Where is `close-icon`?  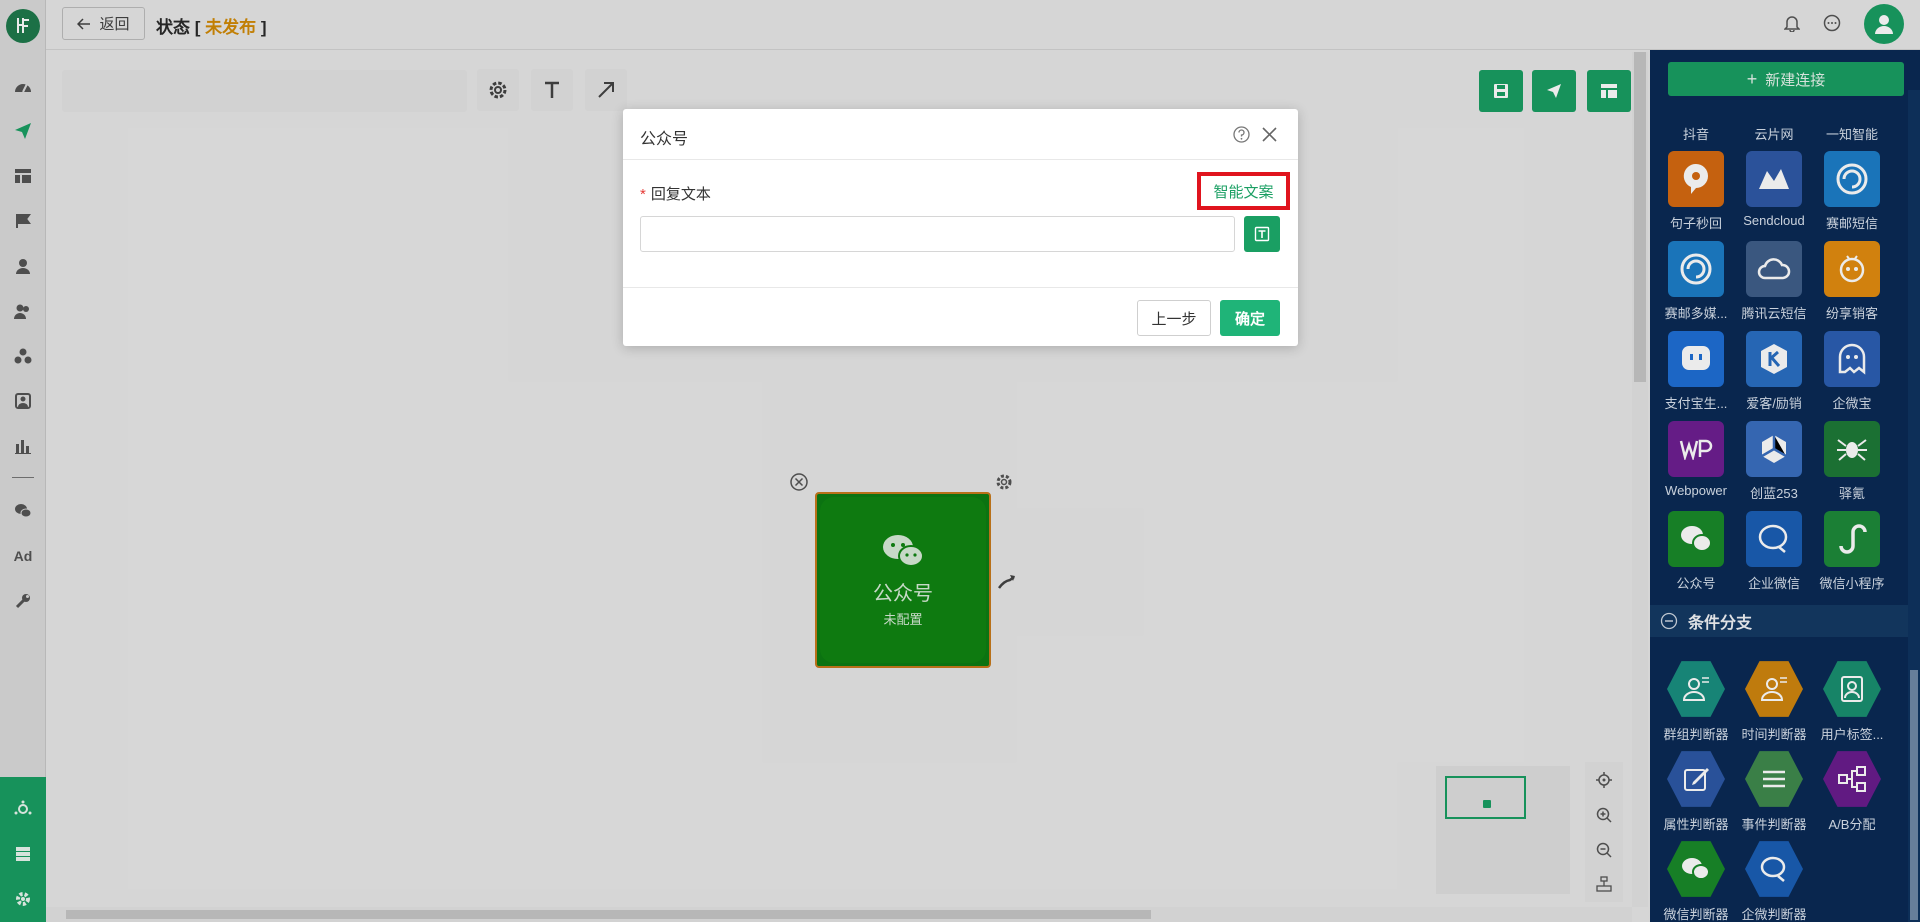 close-icon is located at coordinates (1269, 134).